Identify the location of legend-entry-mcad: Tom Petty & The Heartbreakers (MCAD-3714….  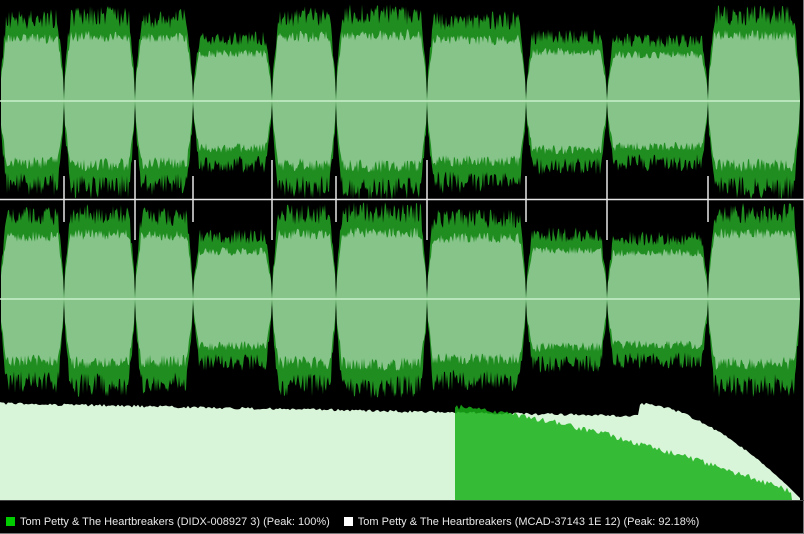
(521, 521).